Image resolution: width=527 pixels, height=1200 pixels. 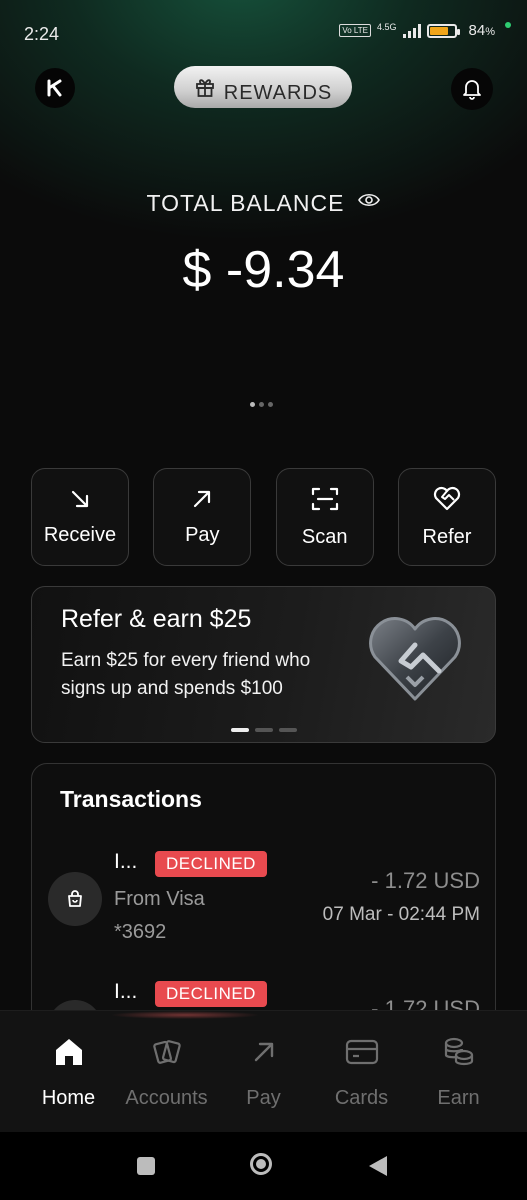 I want to click on battery-icon, so click(x=443, y=30).